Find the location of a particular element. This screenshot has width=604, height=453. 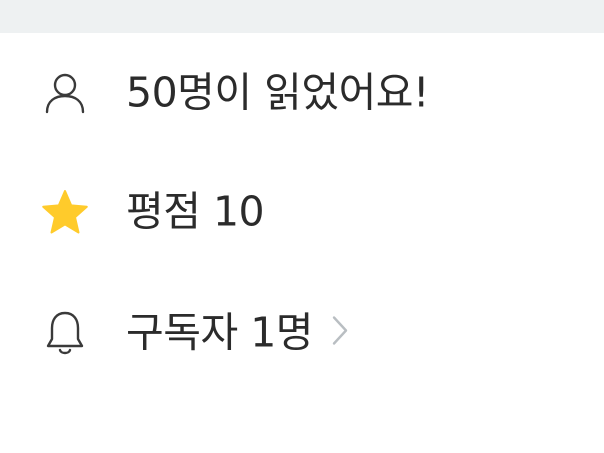

bell-icon is located at coordinates (65, 333).